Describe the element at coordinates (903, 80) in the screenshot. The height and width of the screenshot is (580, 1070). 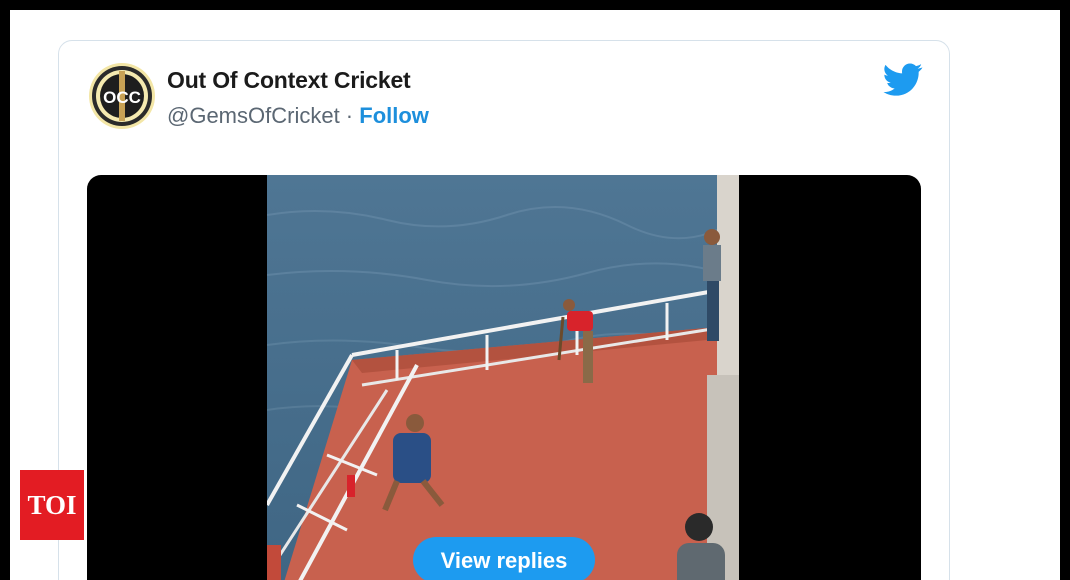
I see `twitter-bird-icon` at that location.